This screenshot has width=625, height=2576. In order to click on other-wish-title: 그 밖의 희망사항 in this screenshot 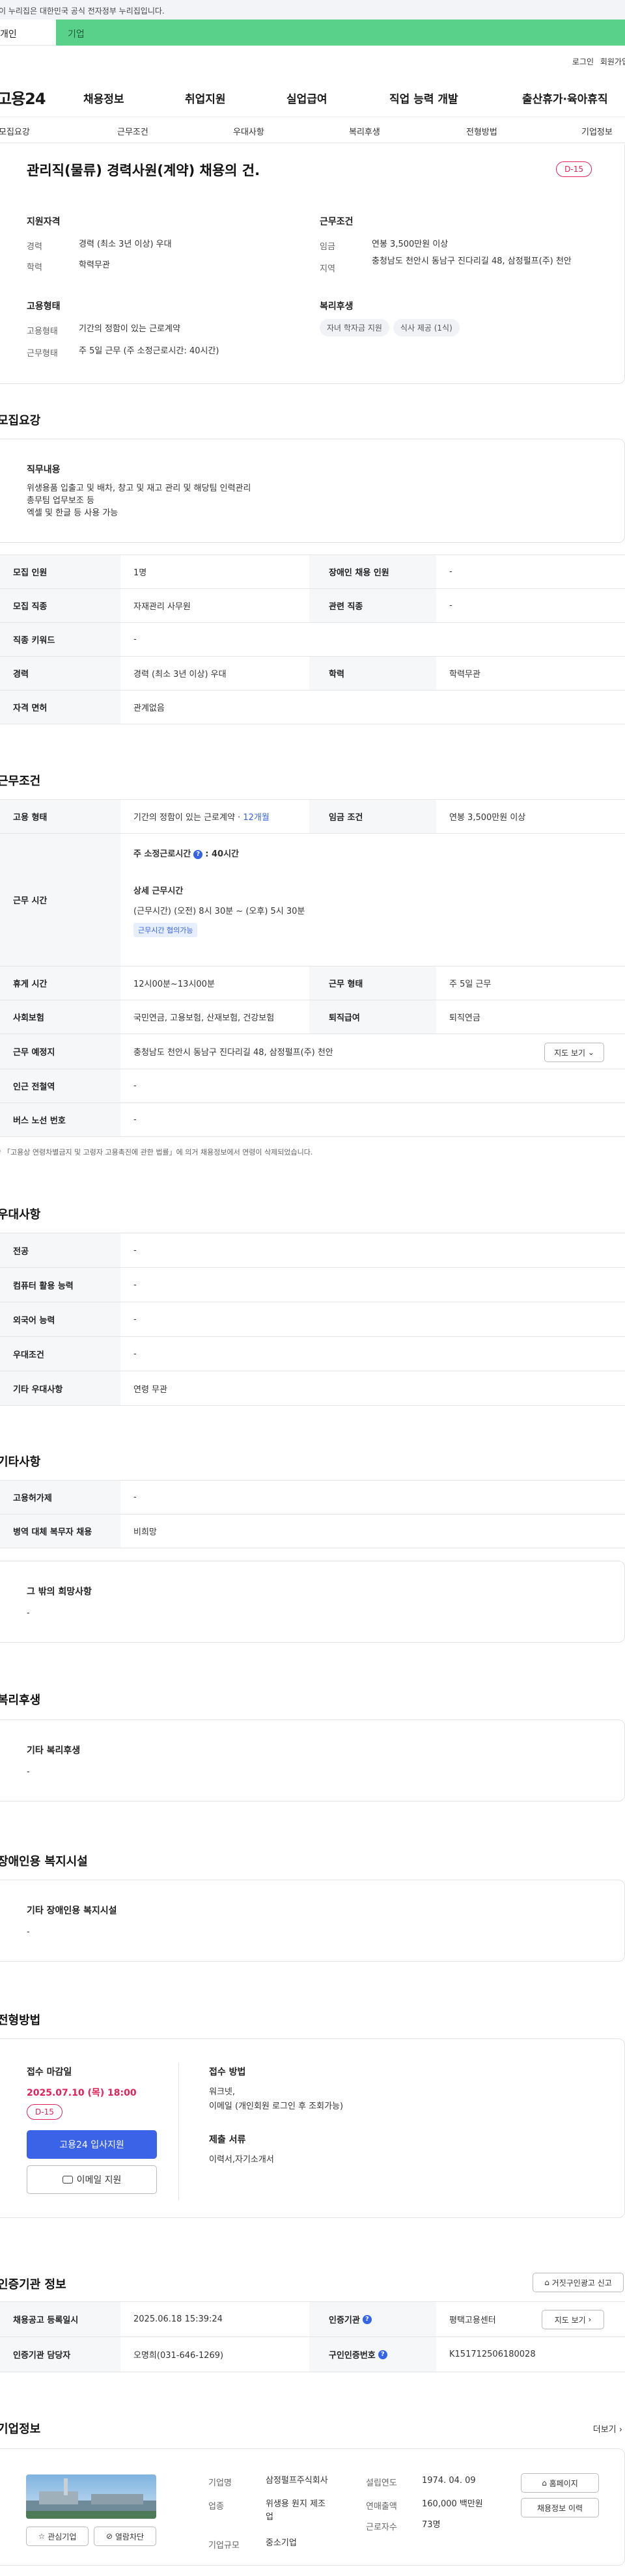, I will do `click(59, 1592)`.